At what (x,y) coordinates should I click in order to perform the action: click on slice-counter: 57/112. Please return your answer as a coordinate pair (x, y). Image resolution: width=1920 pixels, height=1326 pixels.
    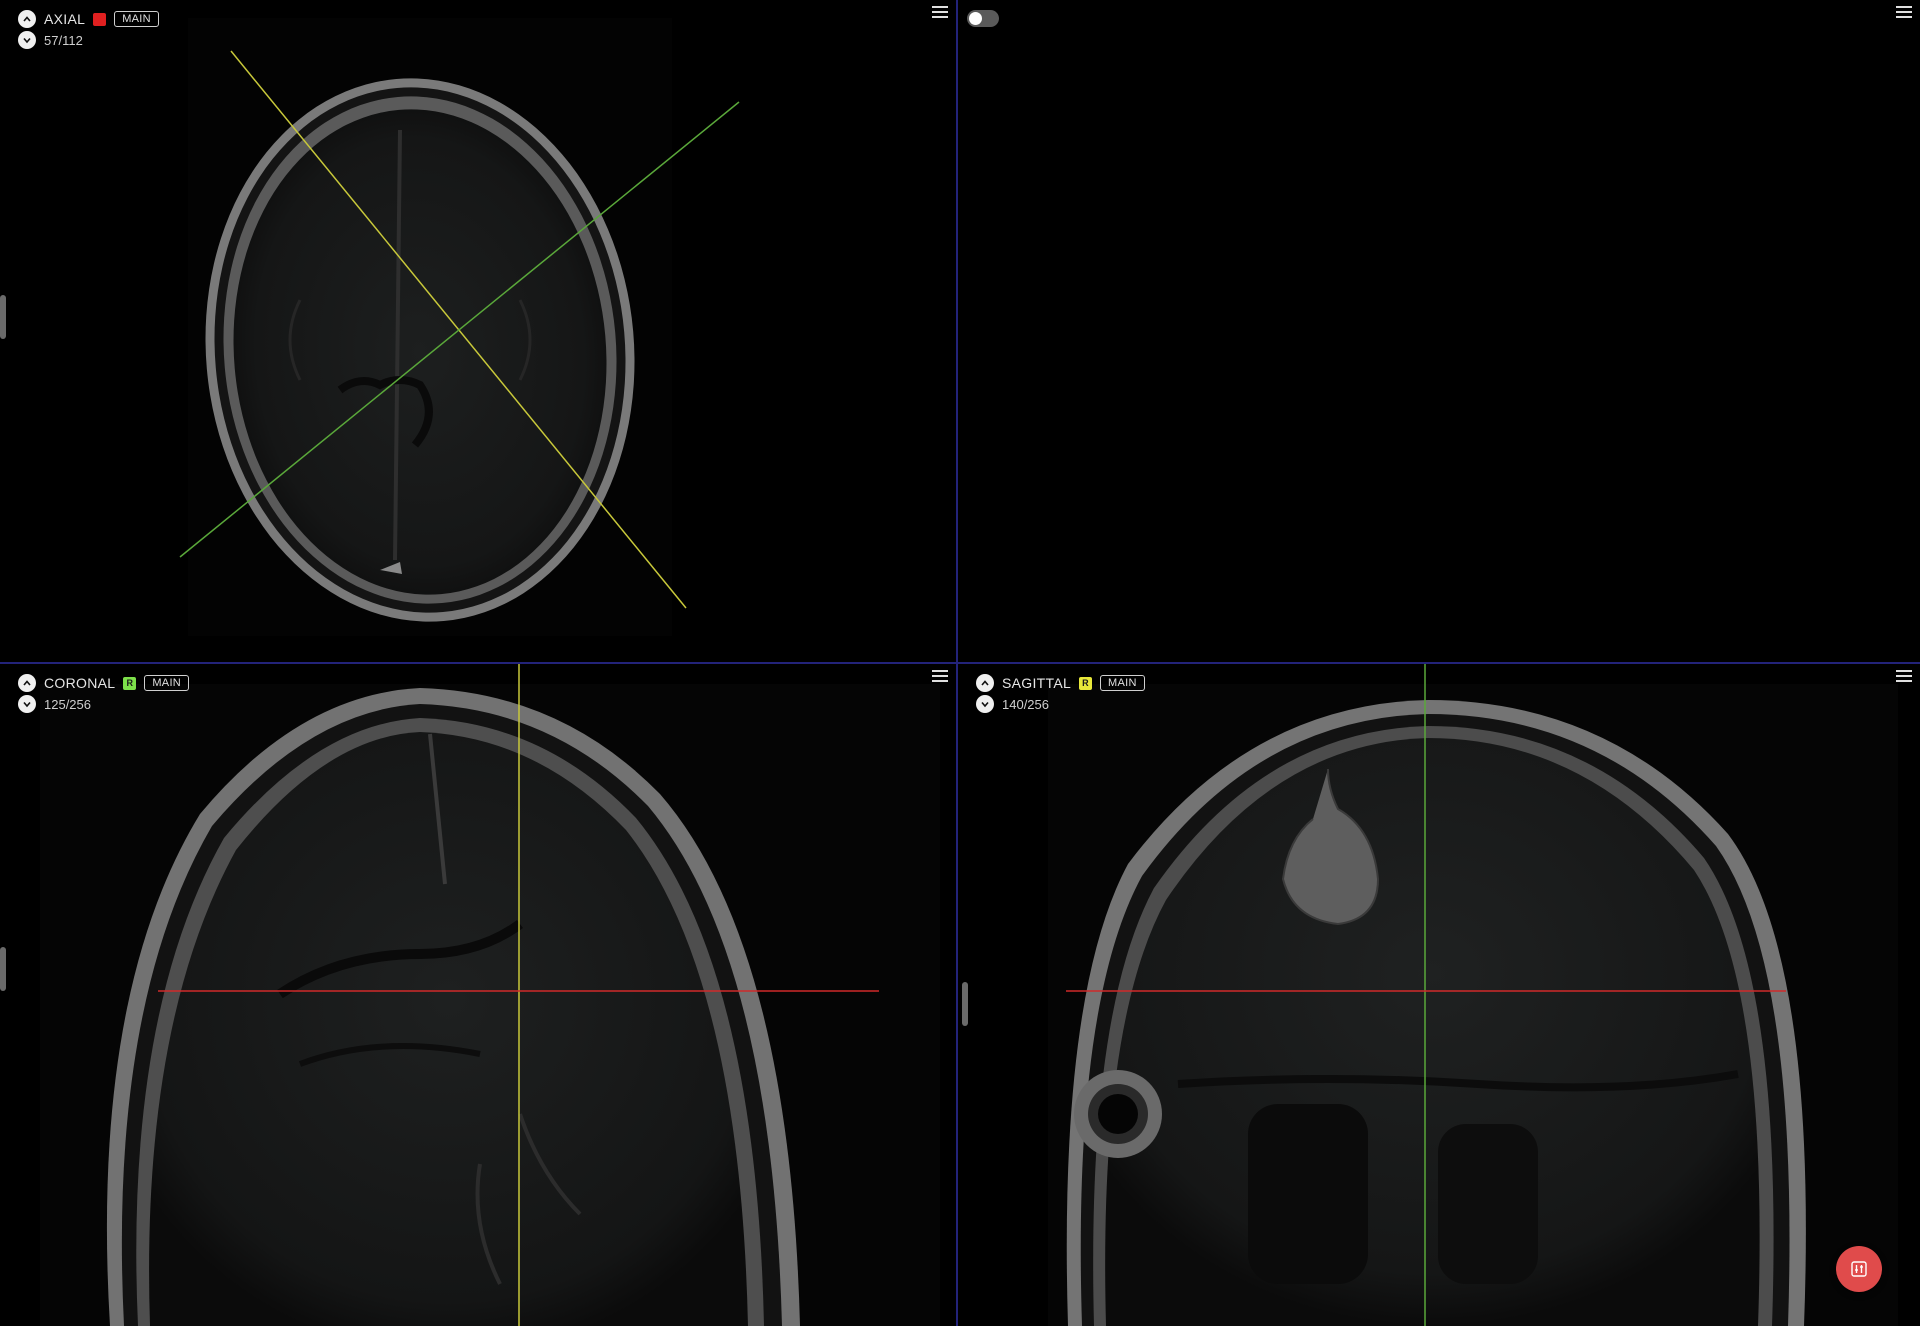
    Looking at the image, I should click on (63, 40).